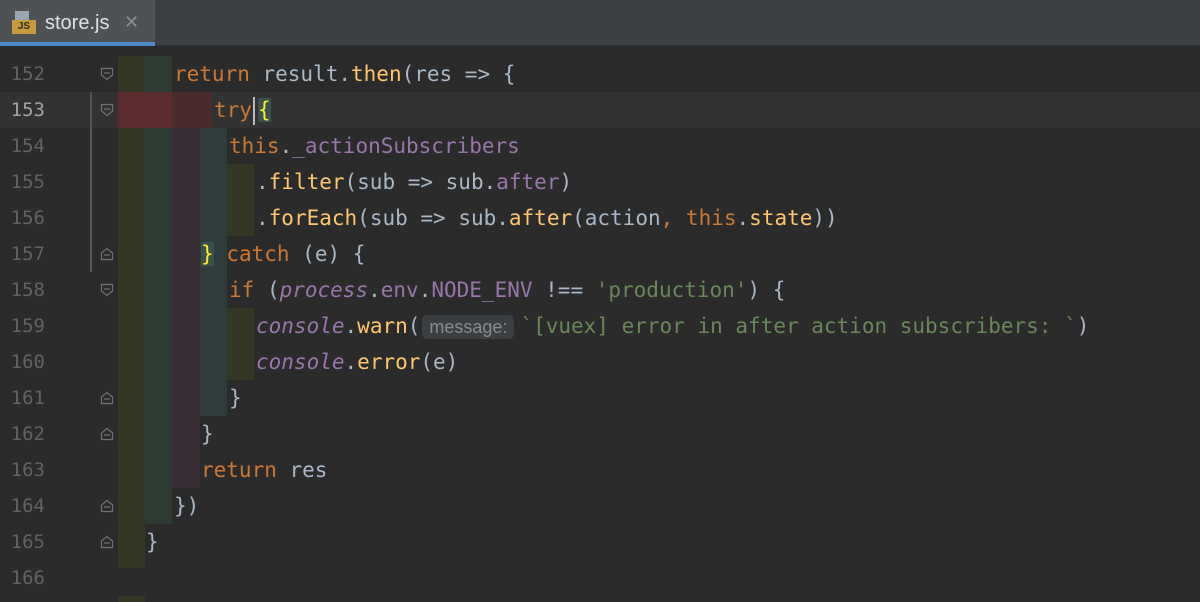  Describe the element at coordinates (27, 542) in the screenshot. I see `line-number: 165` at that location.